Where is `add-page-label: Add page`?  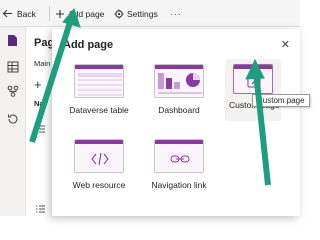 add-page-label: Add page is located at coordinates (86, 13).